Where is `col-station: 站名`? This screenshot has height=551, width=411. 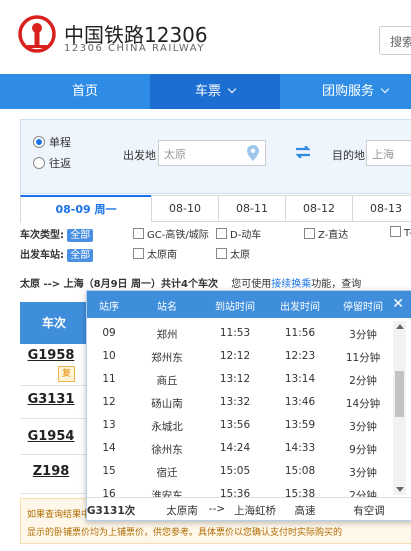 col-station: 站名 is located at coordinates (167, 307).